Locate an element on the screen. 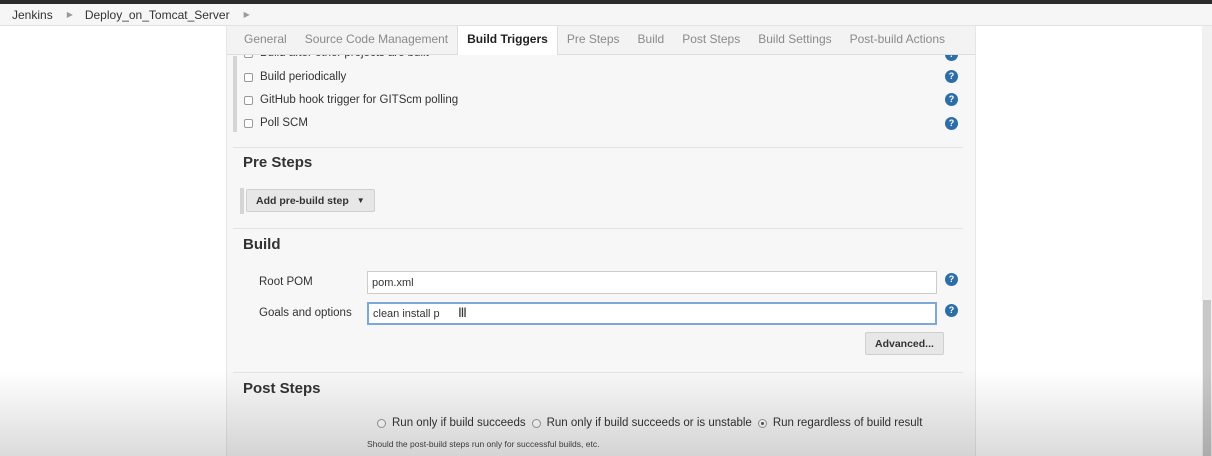  breadcrumb-jenkins: Jenkins is located at coordinates (32, 15).